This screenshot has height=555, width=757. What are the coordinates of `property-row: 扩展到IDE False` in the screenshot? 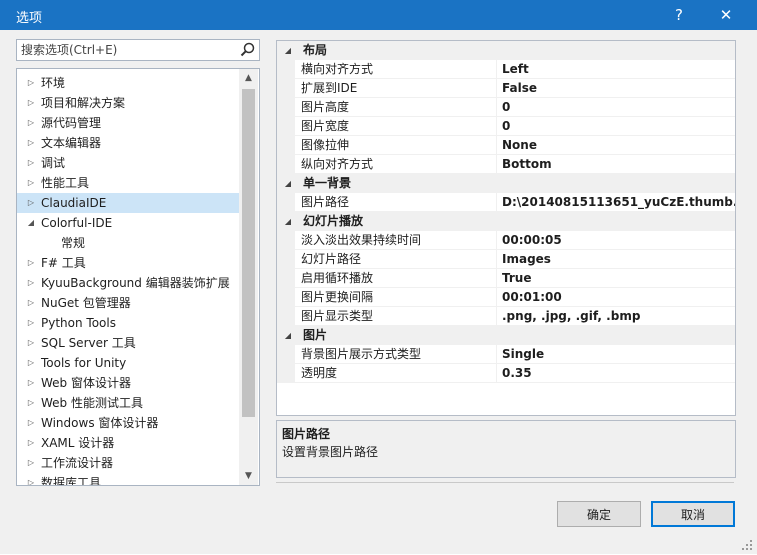 It's located at (506, 88).